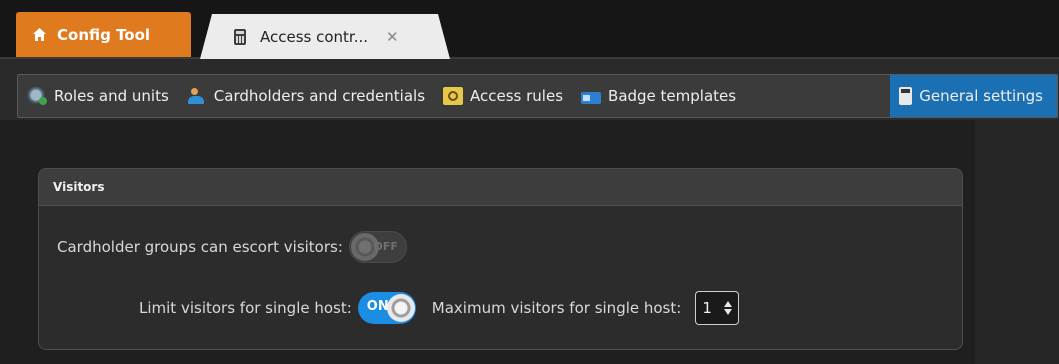  I want to click on task-badge-templates: Badge templates, so click(658, 96).